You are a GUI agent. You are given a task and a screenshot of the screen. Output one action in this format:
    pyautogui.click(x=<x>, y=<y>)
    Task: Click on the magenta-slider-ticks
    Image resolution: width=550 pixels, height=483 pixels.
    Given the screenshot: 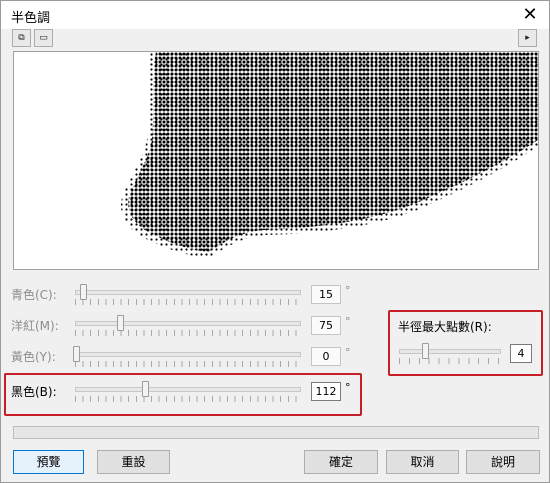 What is the action you would take?
    pyautogui.click(x=188, y=333)
    